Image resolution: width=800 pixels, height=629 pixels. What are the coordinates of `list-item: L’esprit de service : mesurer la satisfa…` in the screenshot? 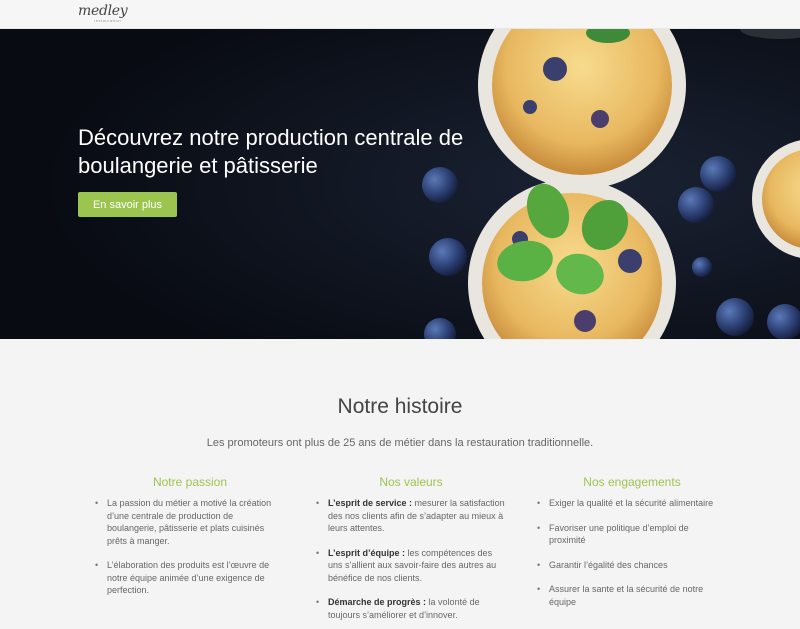 It's located at (411, 516).